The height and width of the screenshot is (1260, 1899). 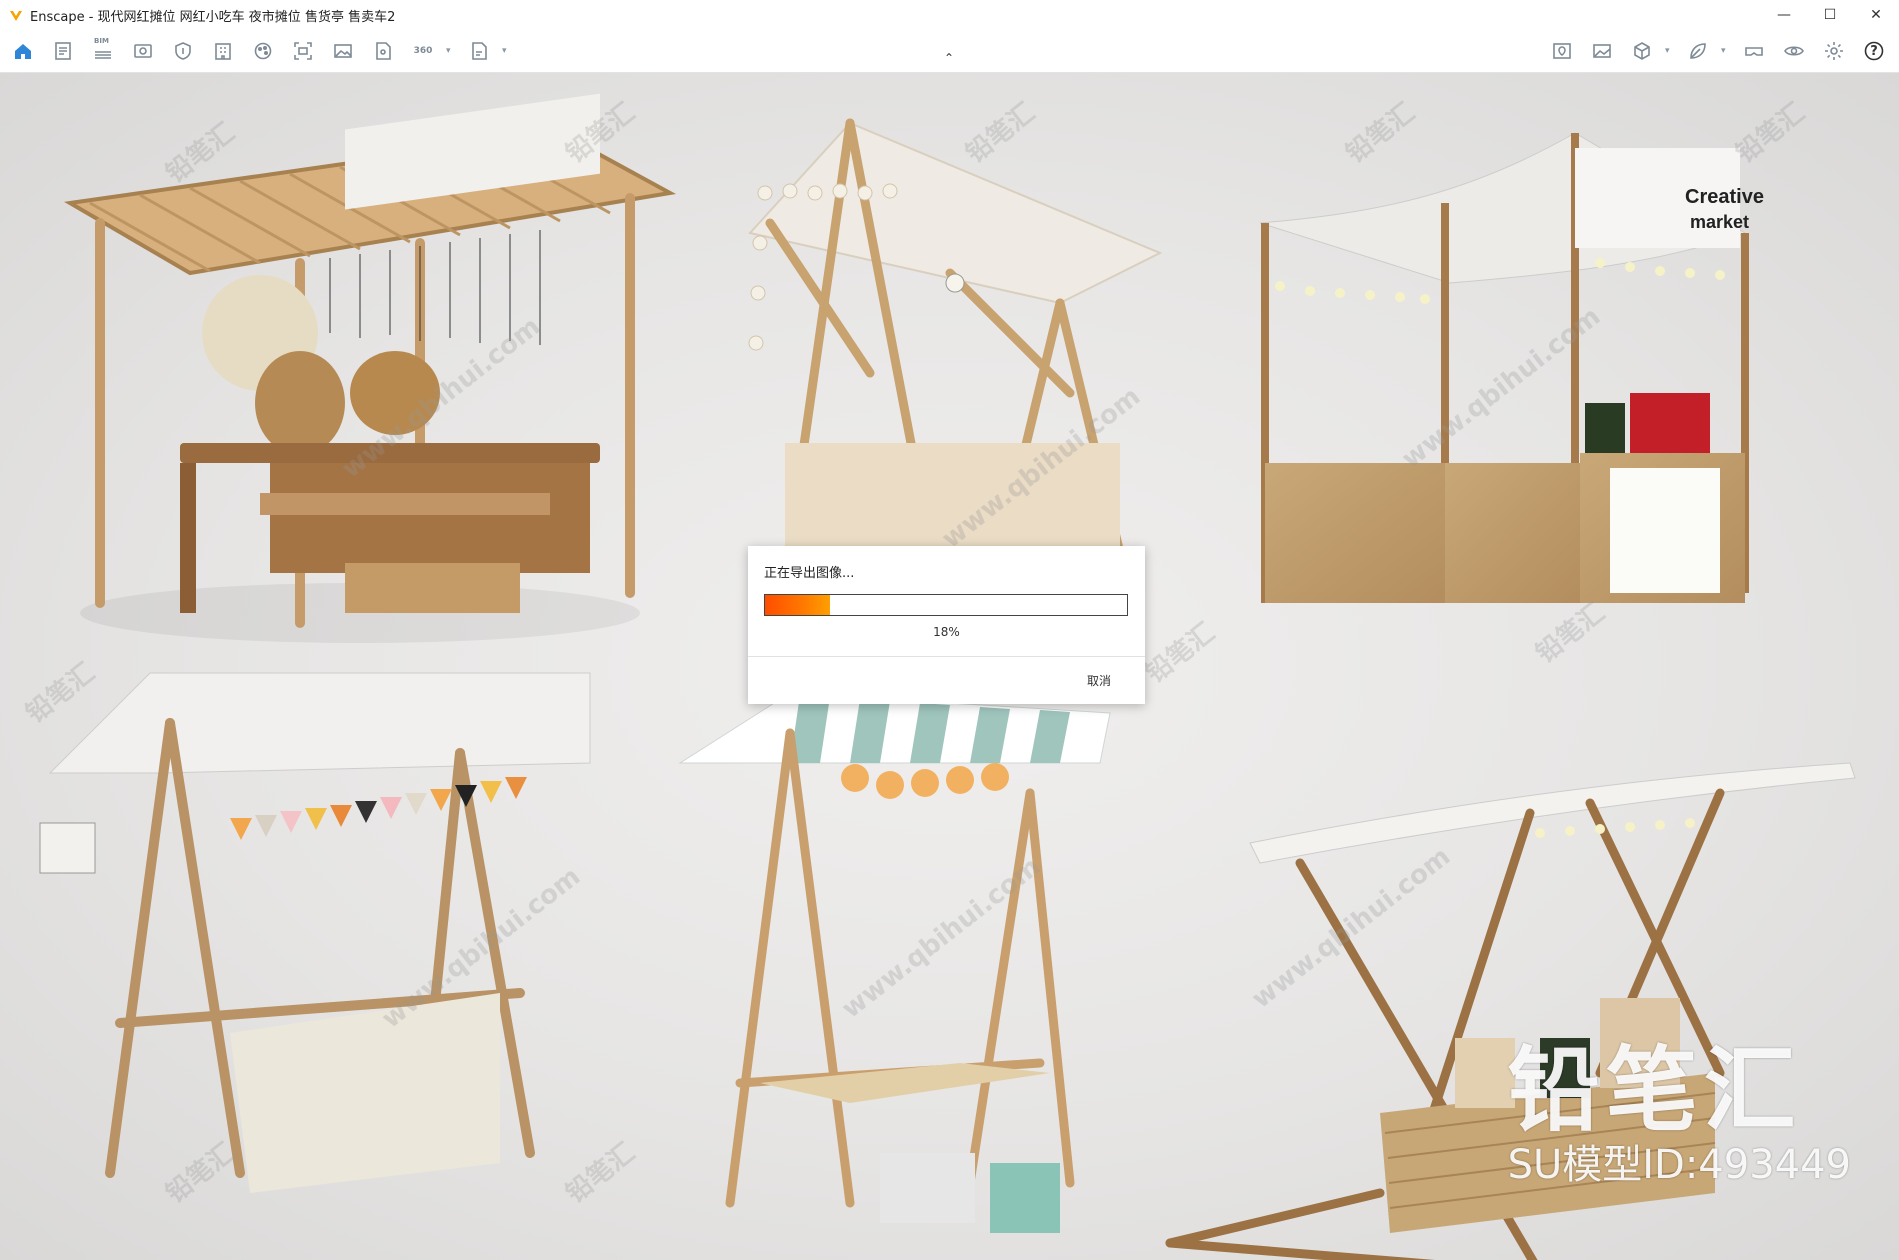 I want to click on bunting-stall, so click(x=315, y=932).